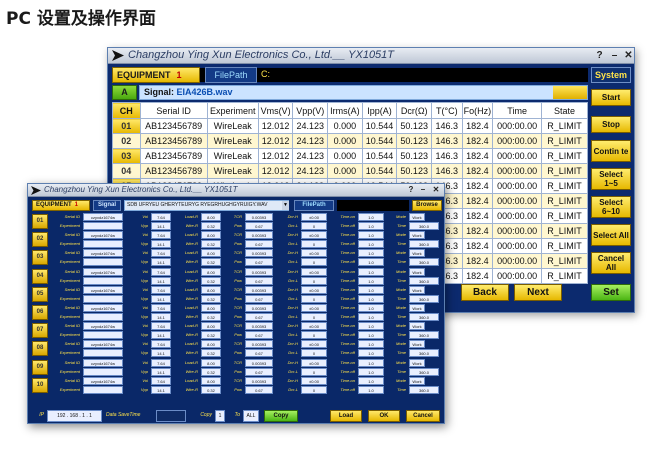 The height and width of the screenshot is (449, 659). What do you see at coordinates (40, 367) in the screenshot?
I see `channel-button: 09` at bounding box center [40, 367].